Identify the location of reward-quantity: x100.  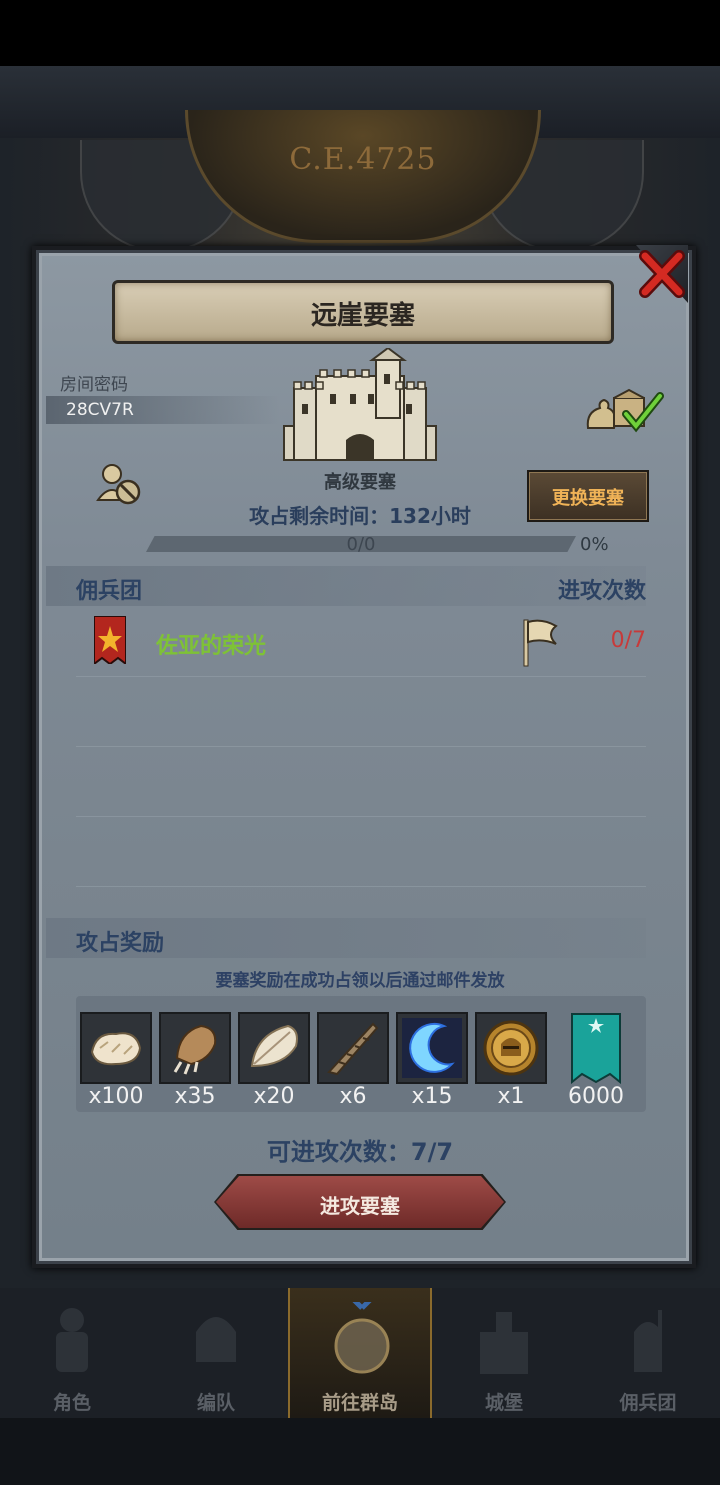
(116, 1096).